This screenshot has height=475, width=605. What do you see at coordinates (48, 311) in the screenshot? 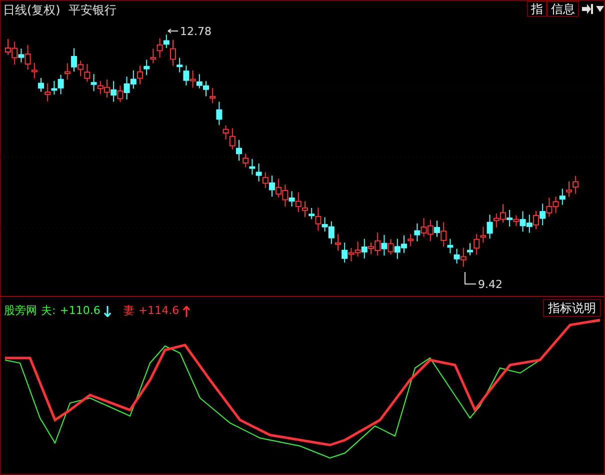
I see `series-label: 夫:` at bounding box center [48, 311].